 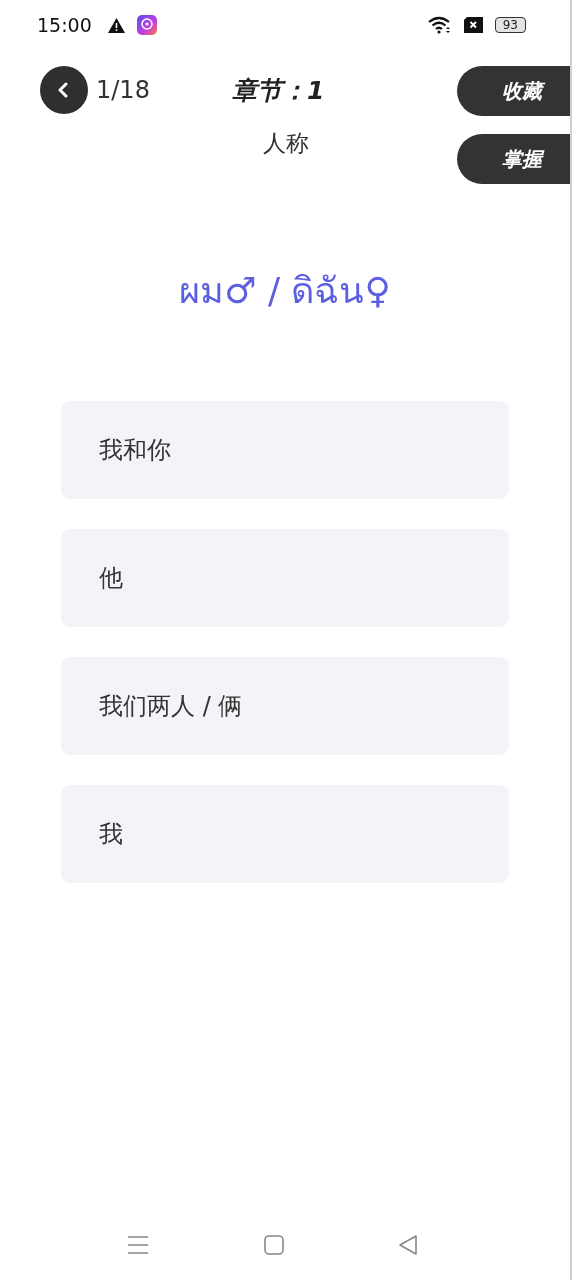 What do you see at coordinates (510, 25) in the screenshot?
I see `battery-indicator: 93` at bounding box center [510, 25].